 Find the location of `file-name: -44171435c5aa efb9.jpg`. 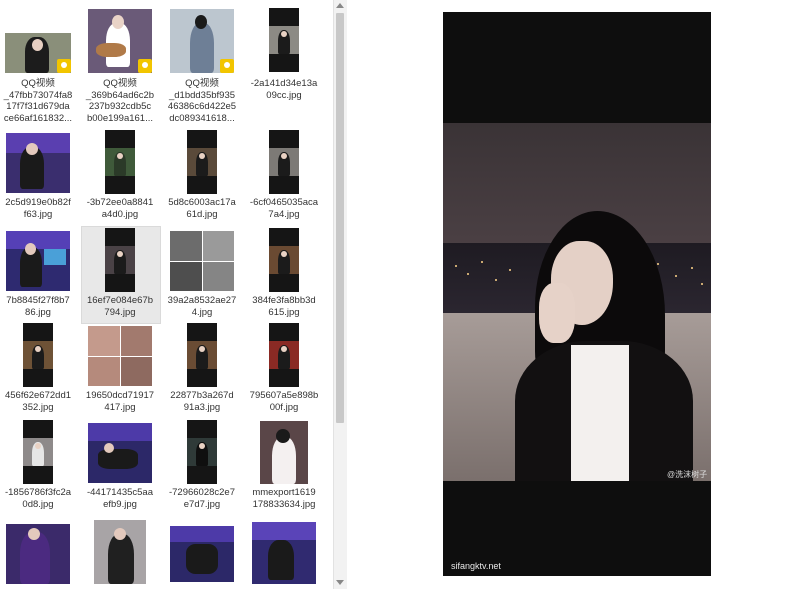

file-name: -44171435c5aa efb9.jpg is located at coordinates (120, 498).